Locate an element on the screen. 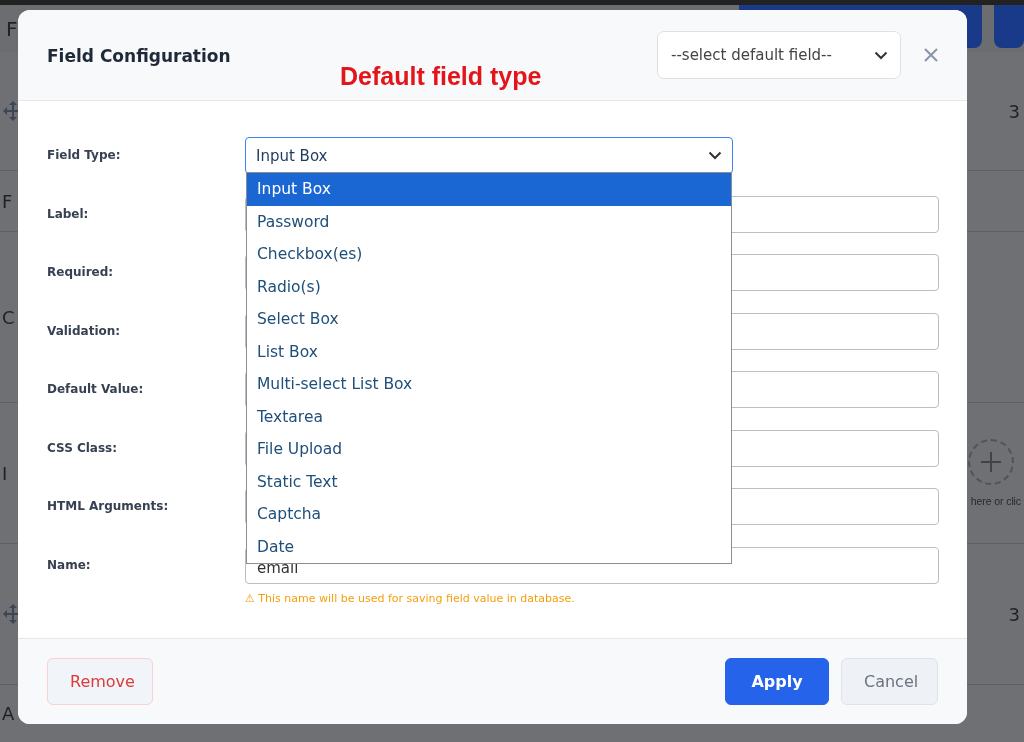 This screenshot has width=1024, height=742. field-label: Name: is located at coordinates (69, 565).